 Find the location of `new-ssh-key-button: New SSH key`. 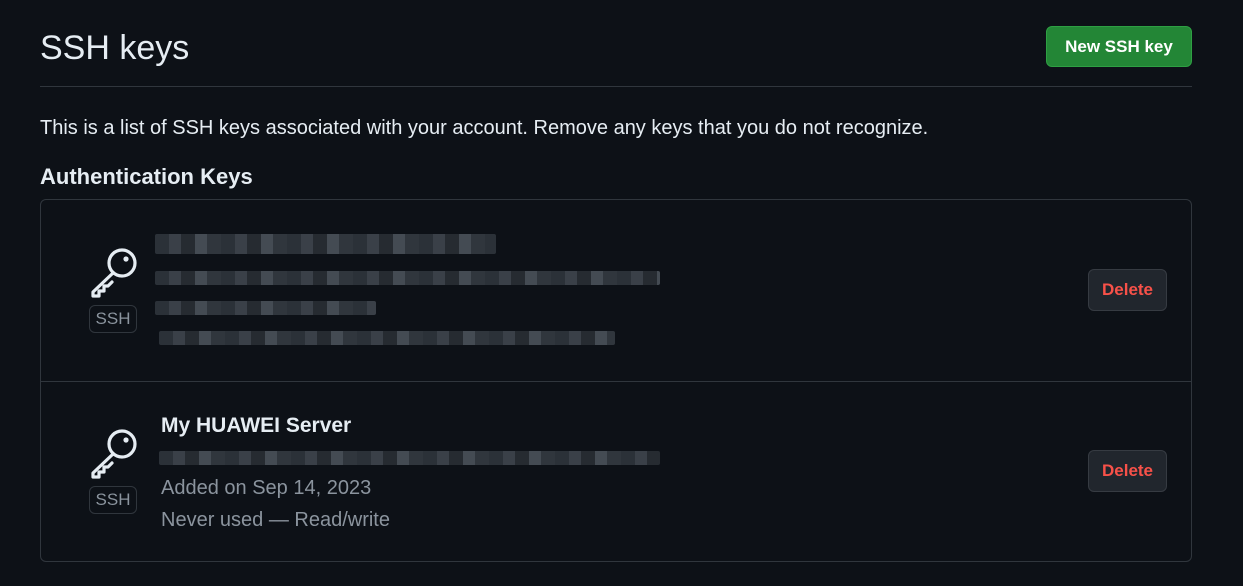

new-ssh-key-button: New SSH key is located at coordinates (1119, 46).